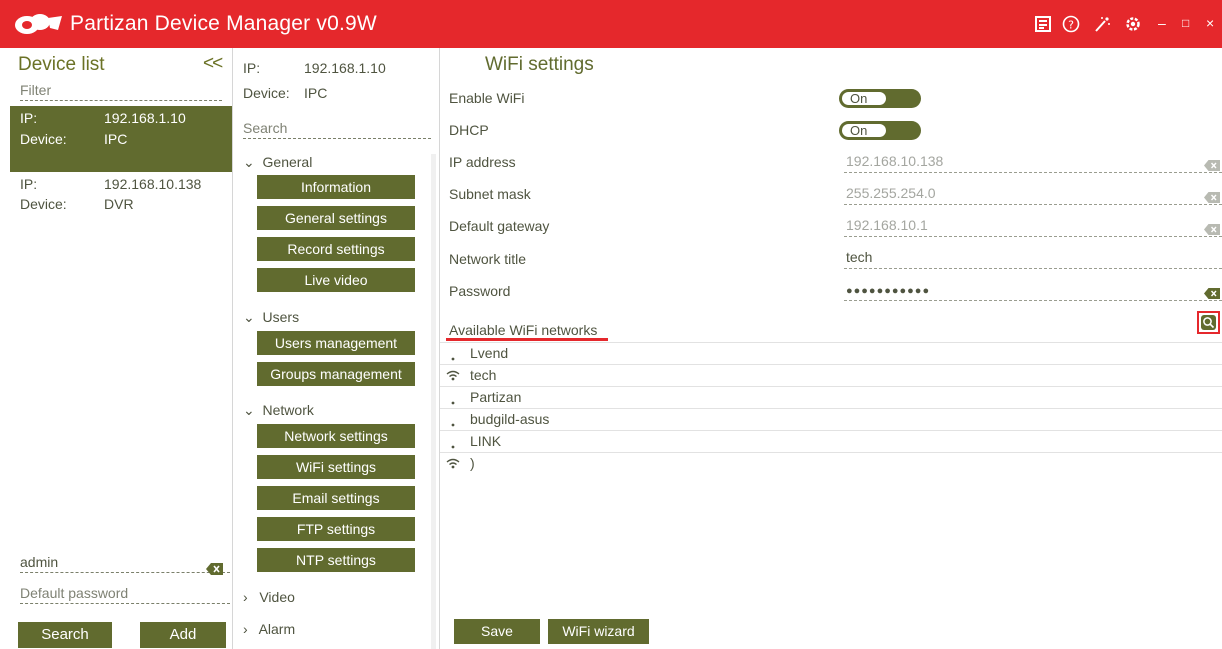 The height and width of the screenshot is (649, 1222). I want to click on available-networks-label: Available WiFi networks, so click(523, 330).